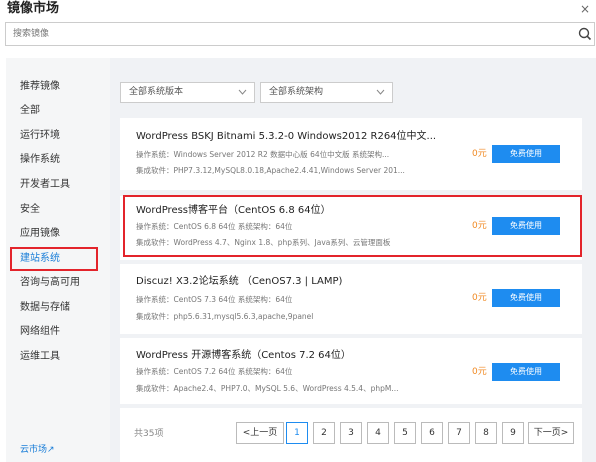  Describe the element at coordinates (40, 332) in the screenshot. I see `sidebar-item-network: 网络组件` at that location.